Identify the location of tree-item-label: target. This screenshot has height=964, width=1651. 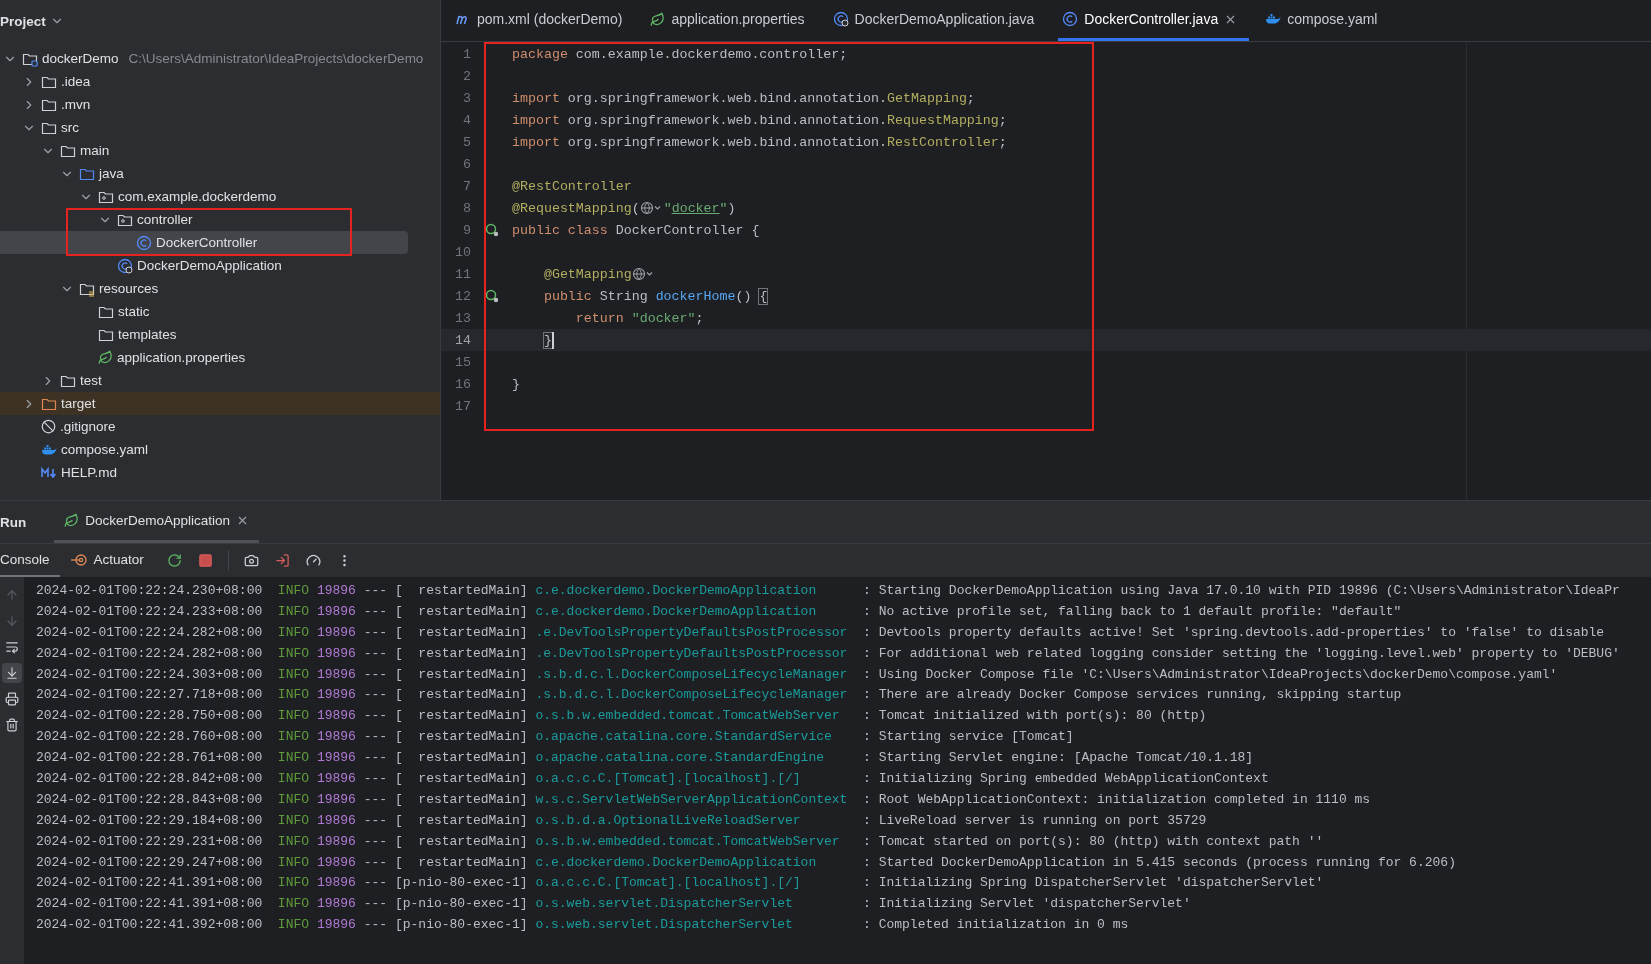
(78, 403).